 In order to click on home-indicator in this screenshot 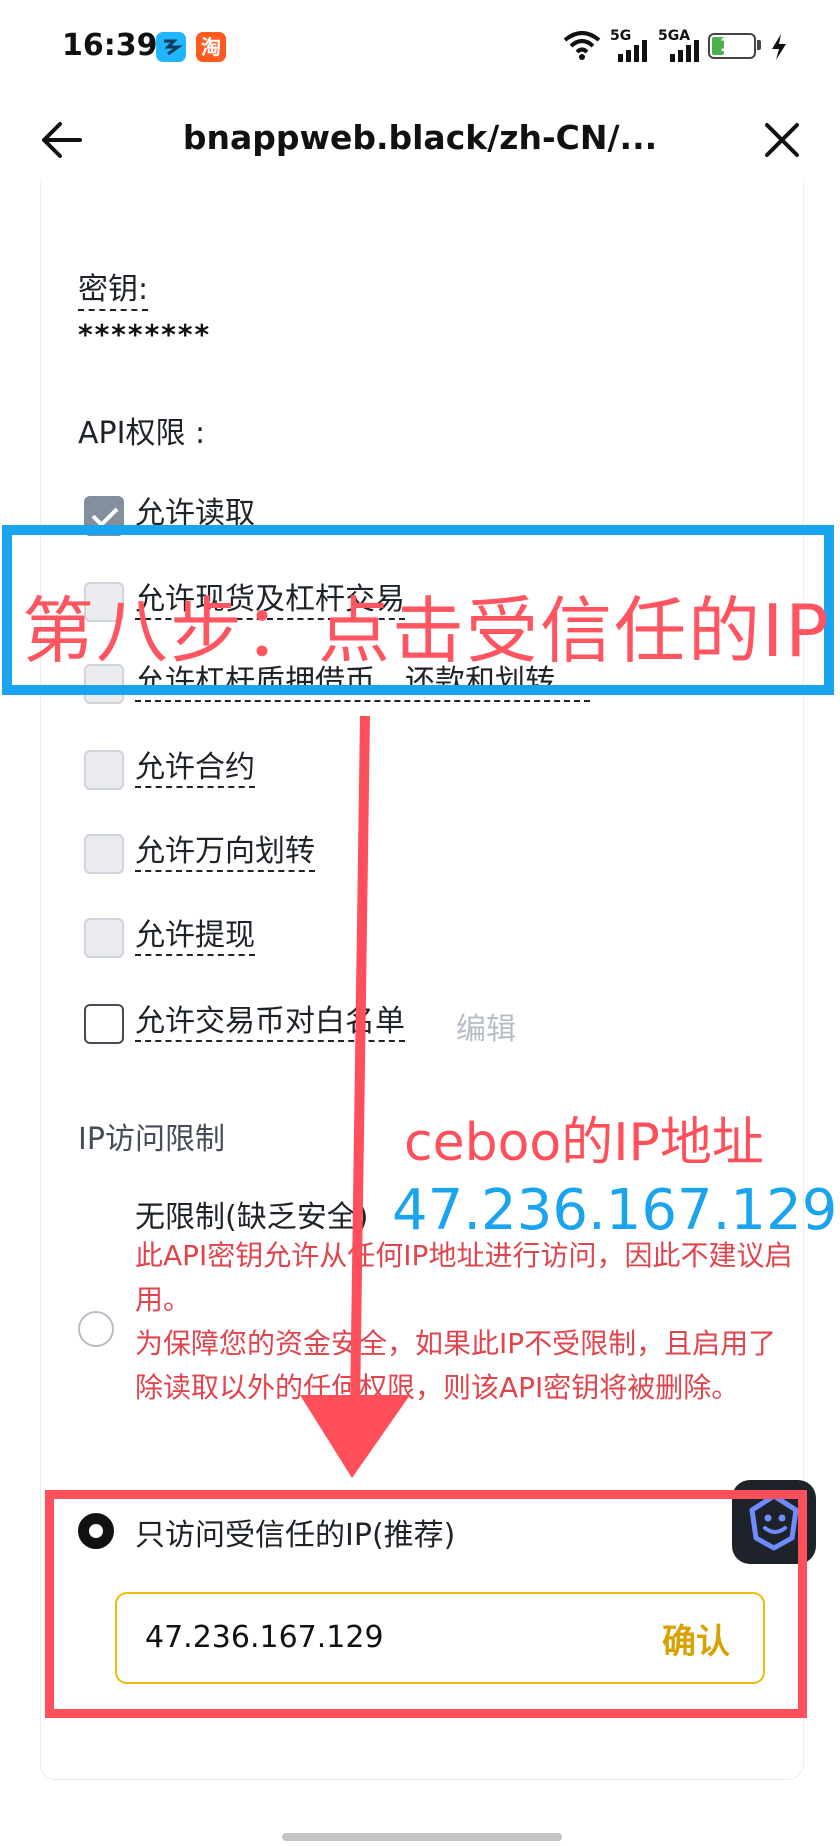, I will do `click(422, 1837)`.